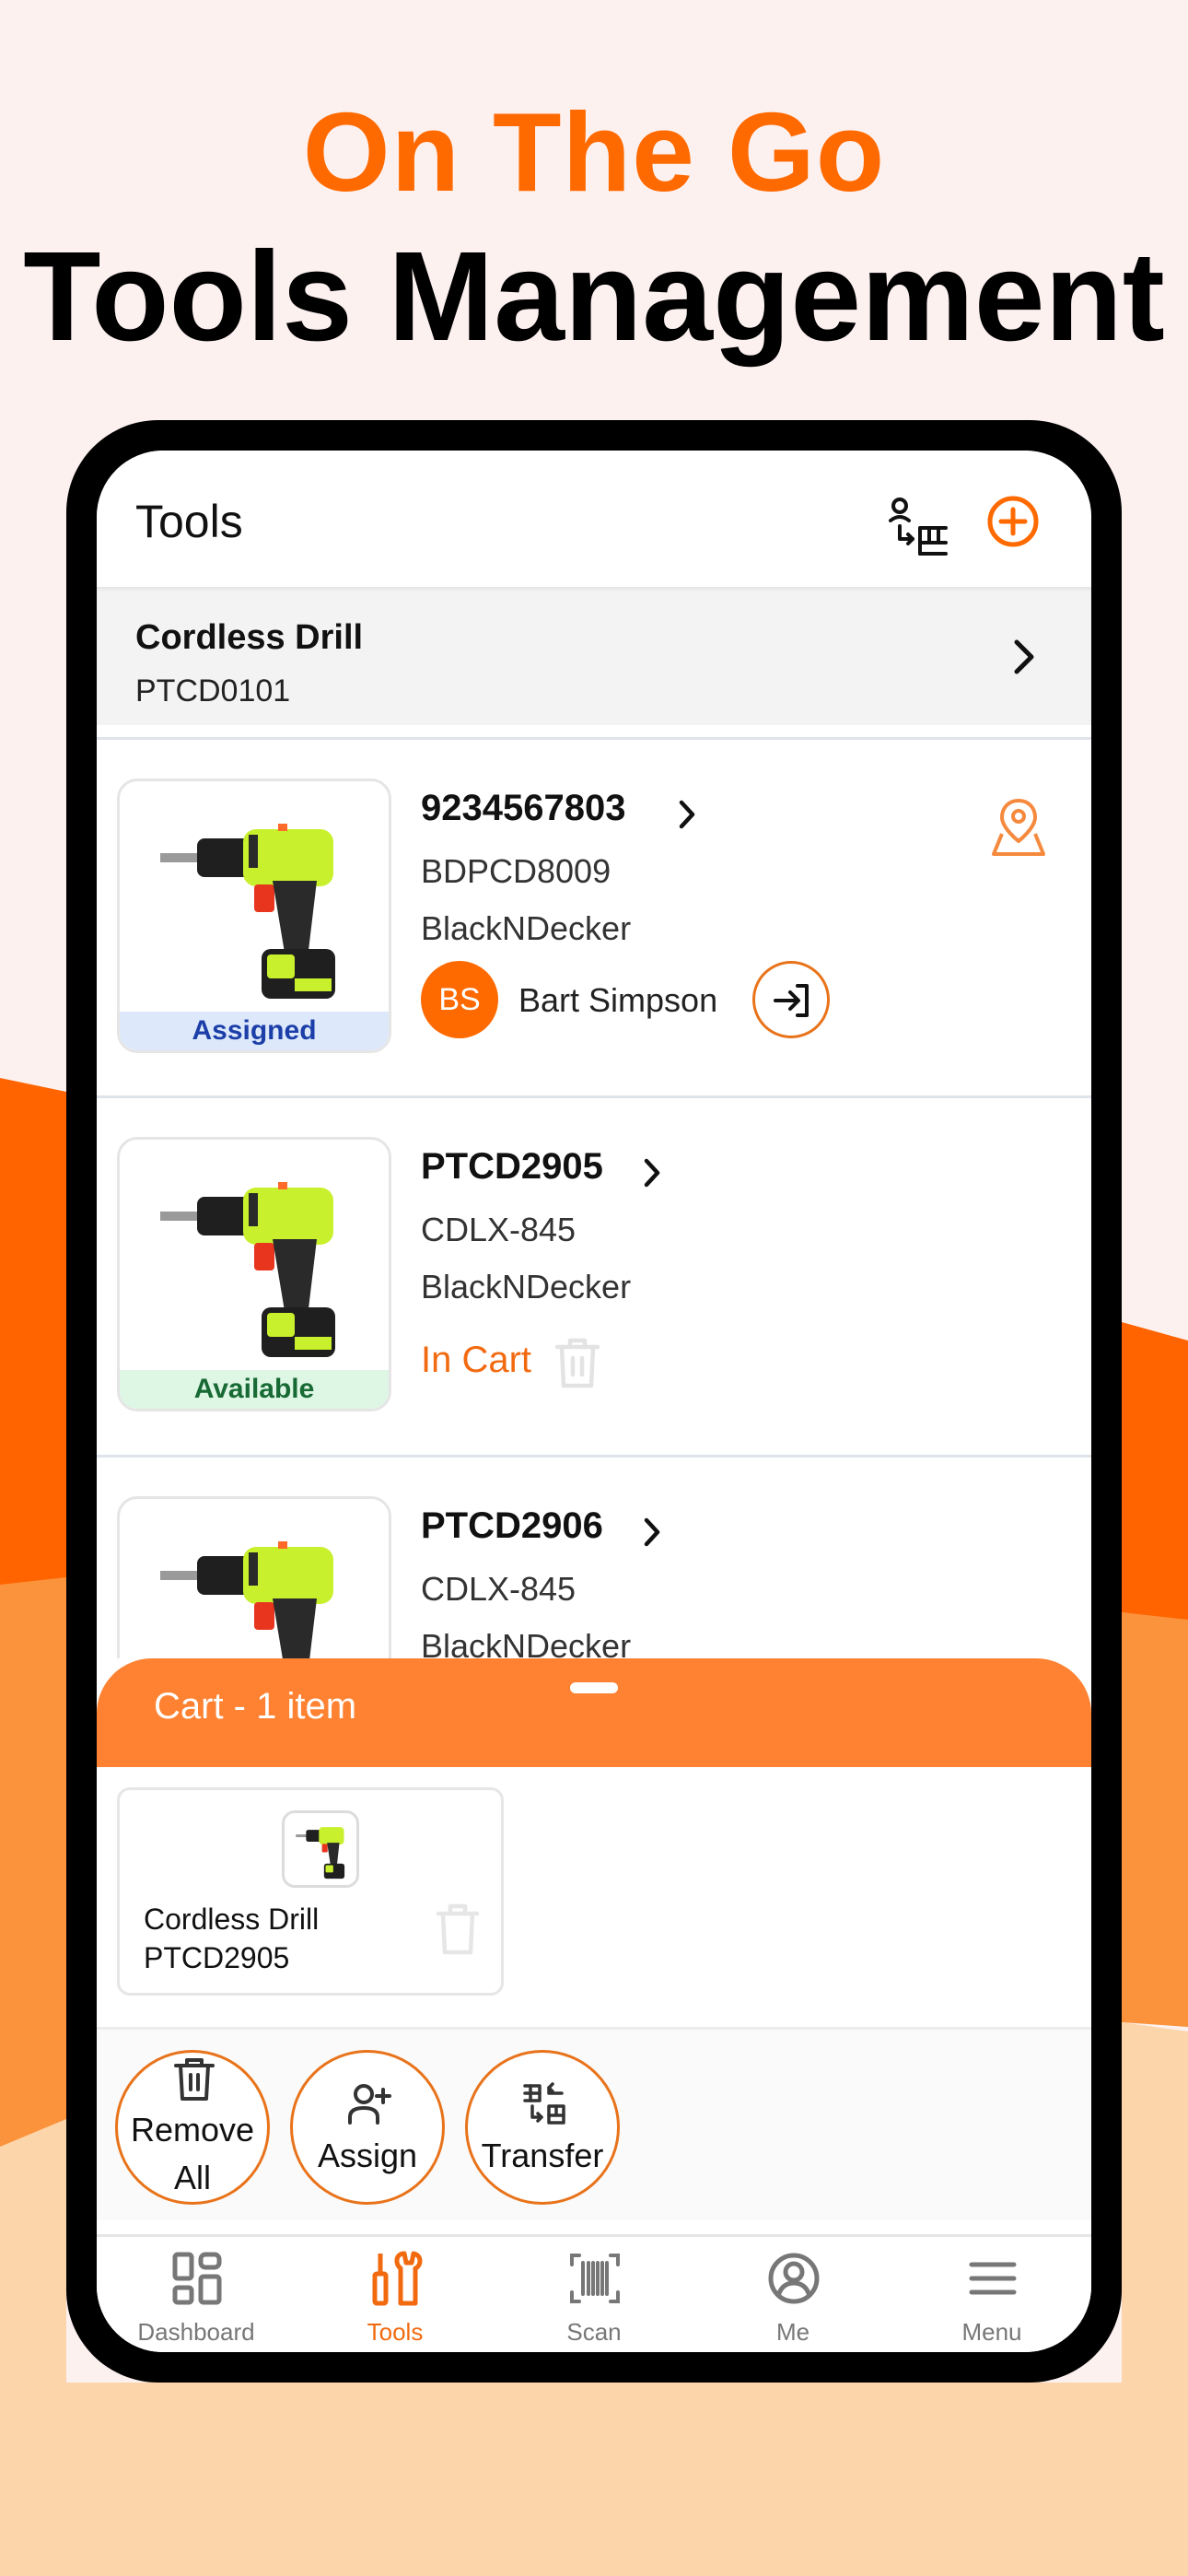  I want to click on dashboard-icon, so click(197, 2278).